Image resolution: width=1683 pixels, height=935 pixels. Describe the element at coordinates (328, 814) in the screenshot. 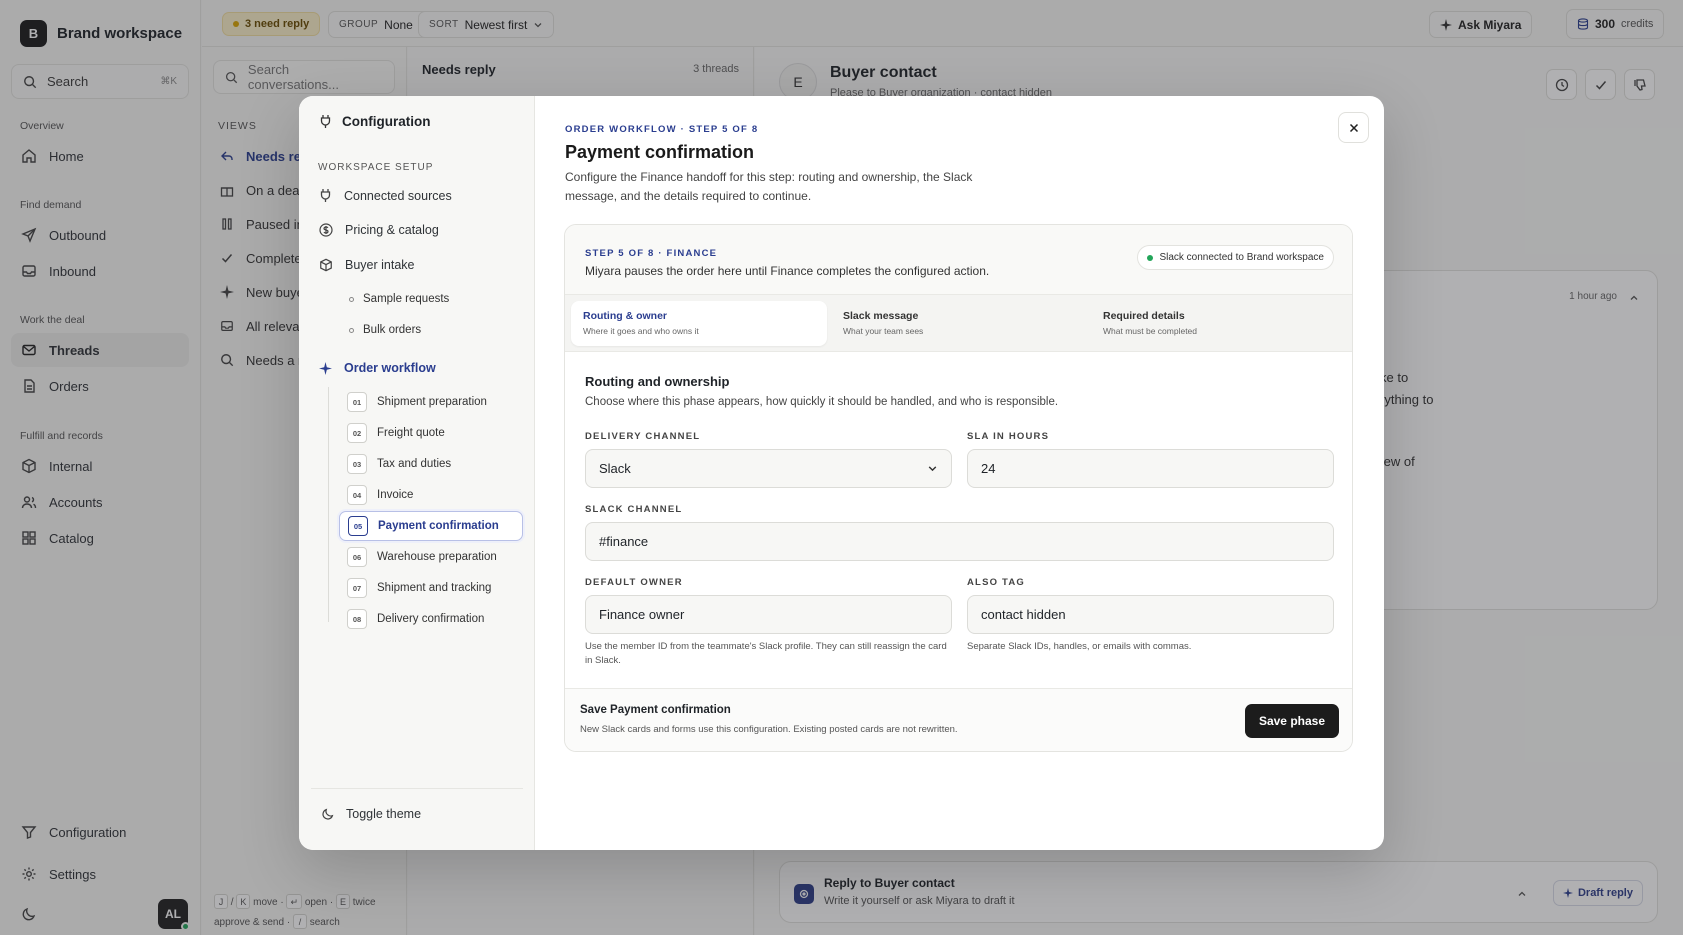

I see `moon-icon` at that location.